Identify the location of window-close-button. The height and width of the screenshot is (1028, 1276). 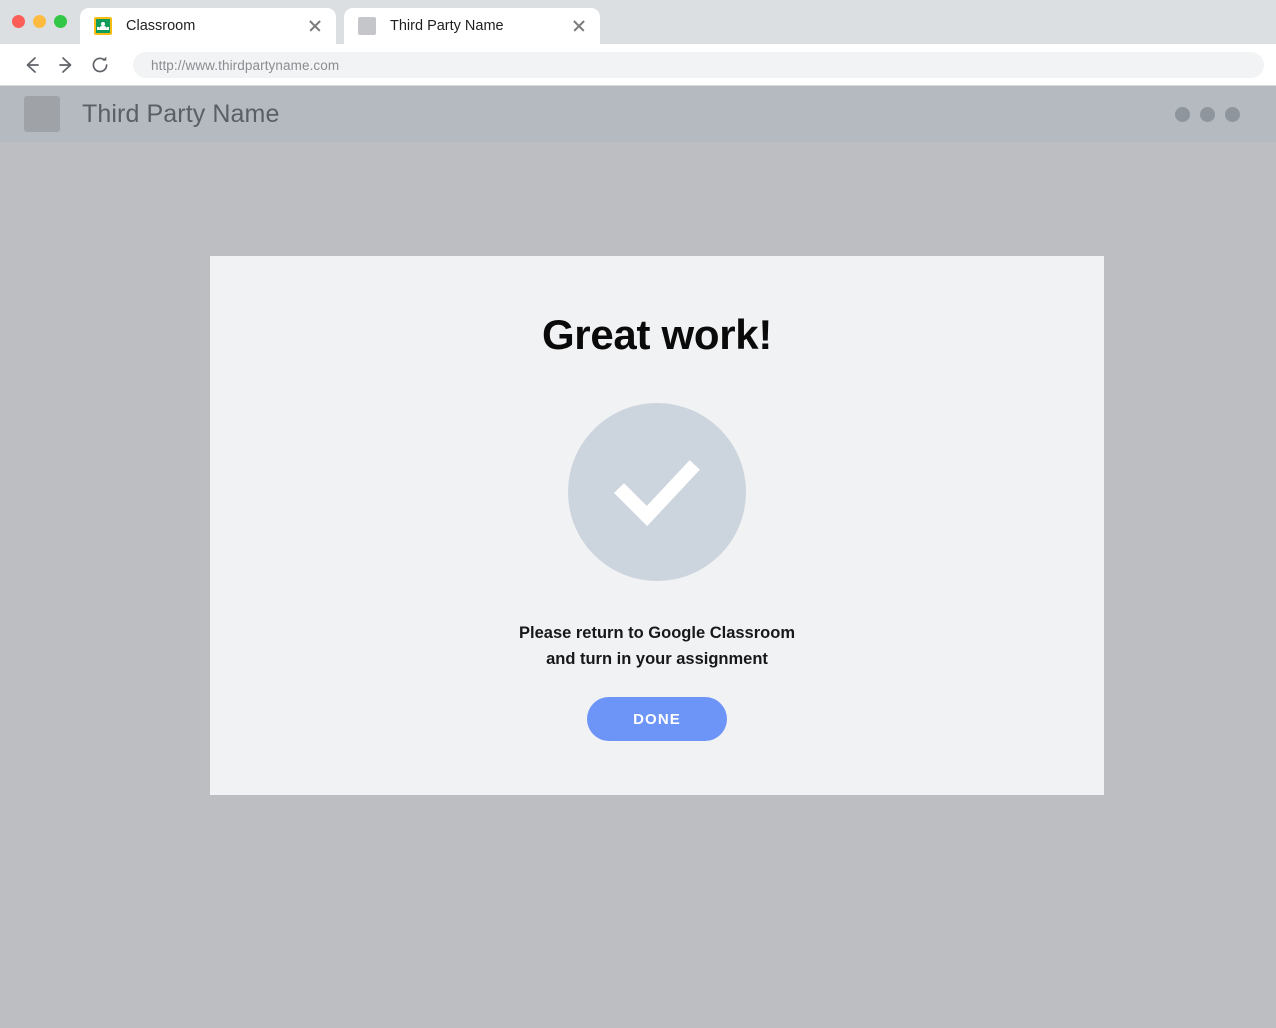
(18, 21).